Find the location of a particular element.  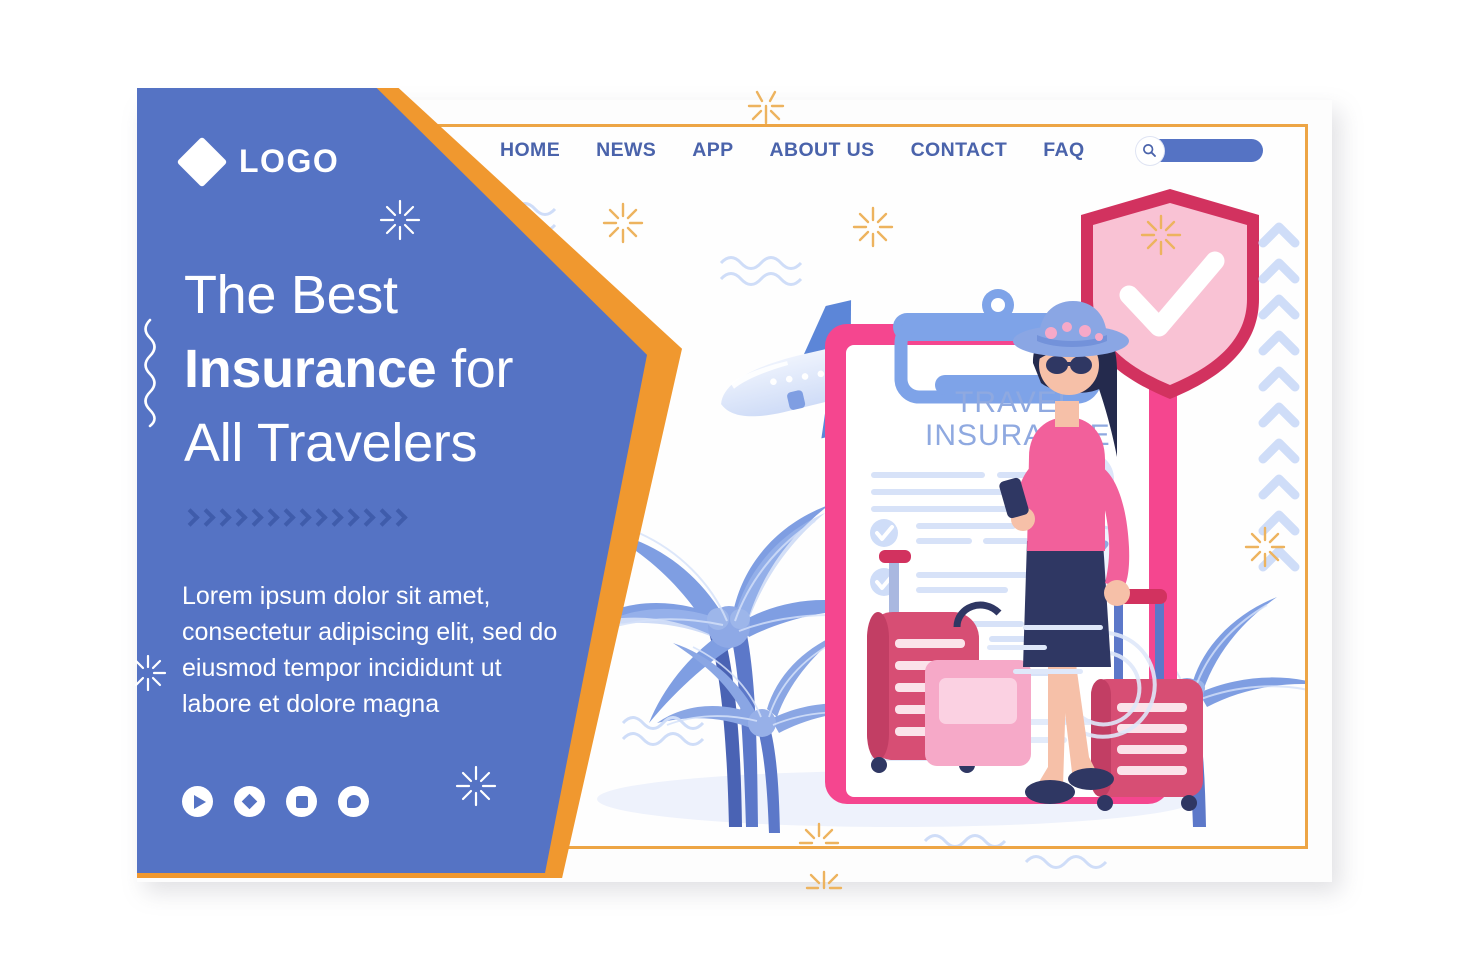

logo: LOGO is located at coordinates (258, 161).